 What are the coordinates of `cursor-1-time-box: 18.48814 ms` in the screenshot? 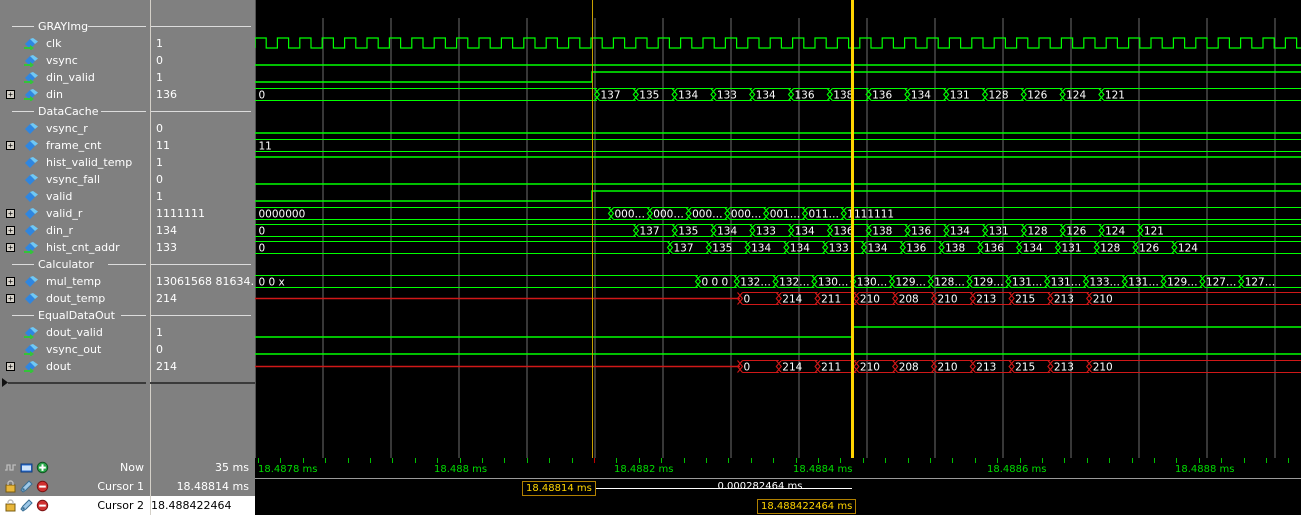 It's located at (559, 488).